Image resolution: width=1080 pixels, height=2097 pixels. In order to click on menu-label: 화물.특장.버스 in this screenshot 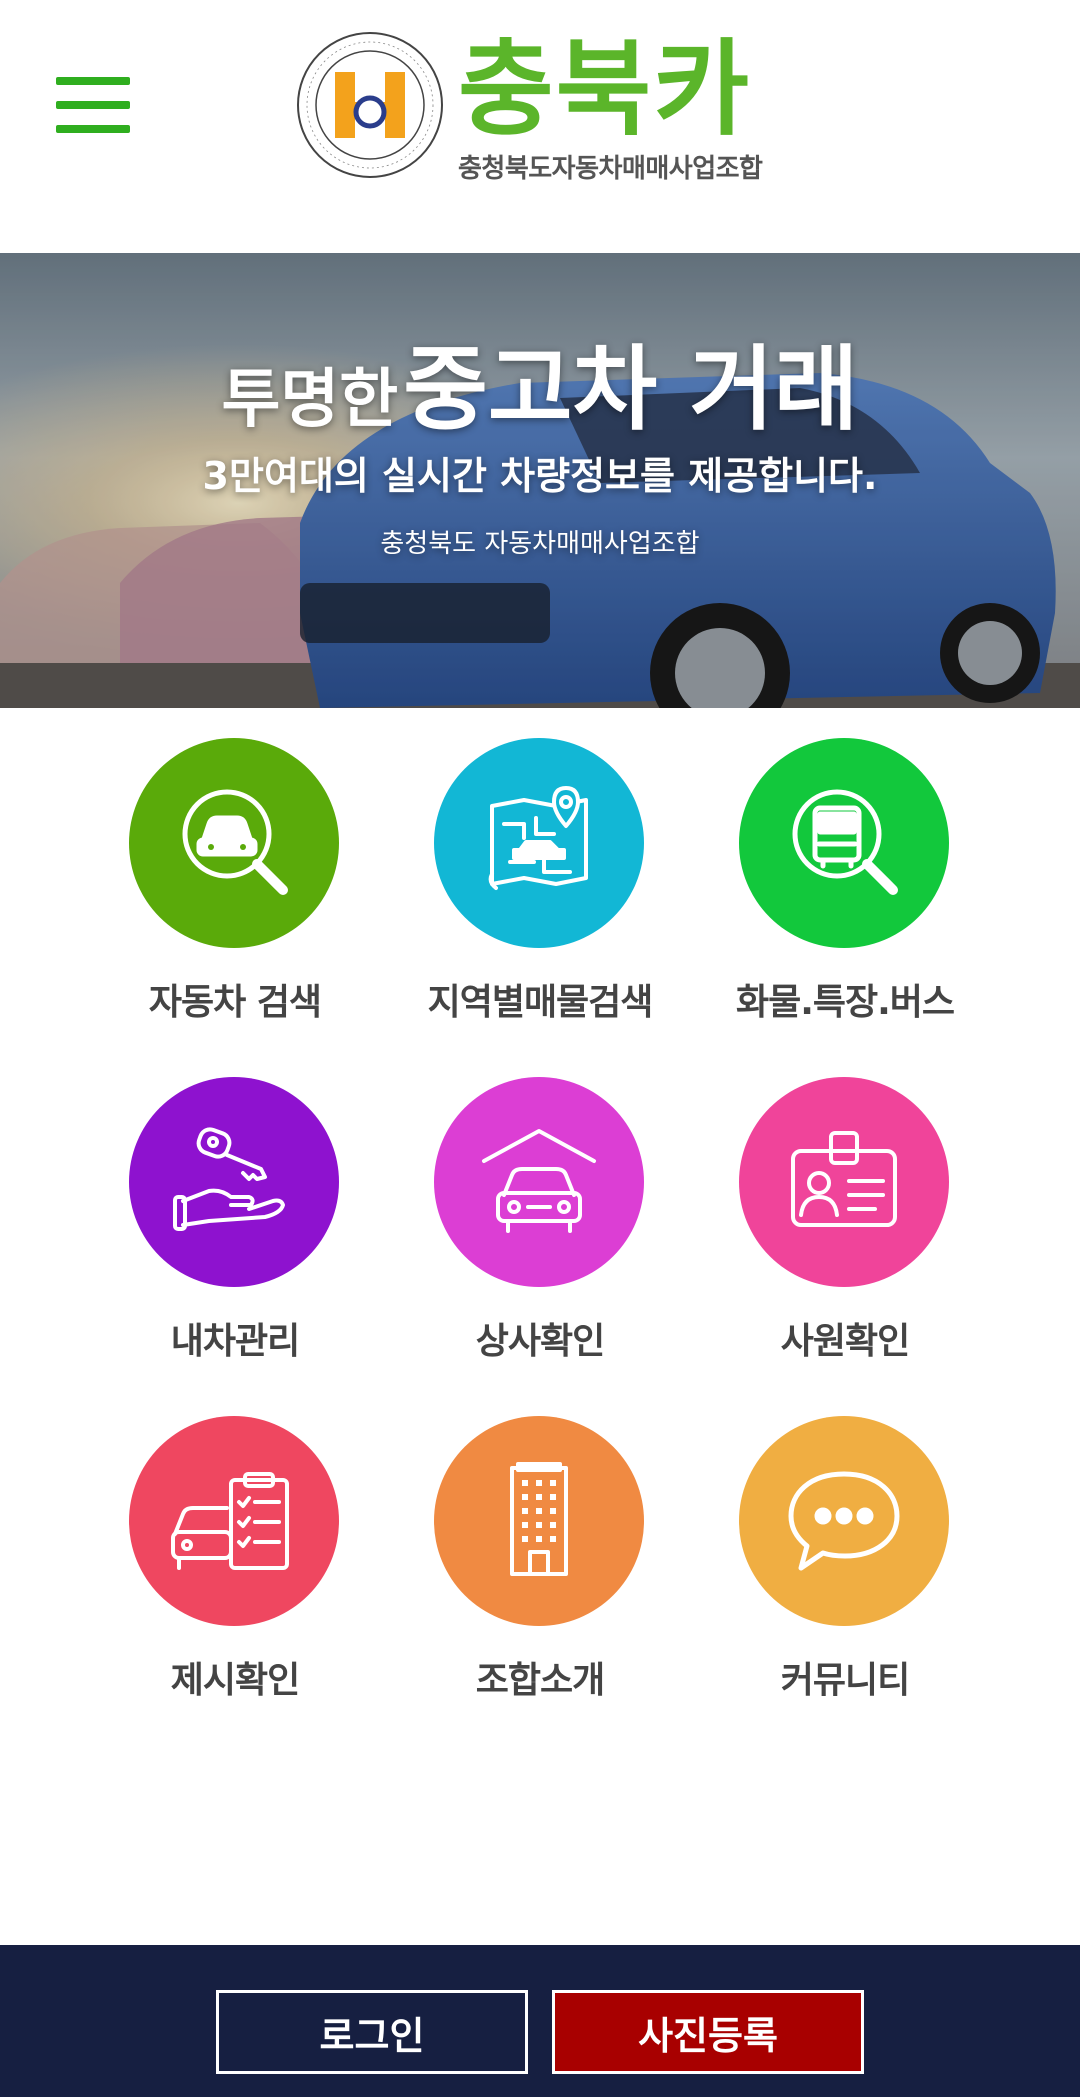, I will do `click(845, 1002)`.